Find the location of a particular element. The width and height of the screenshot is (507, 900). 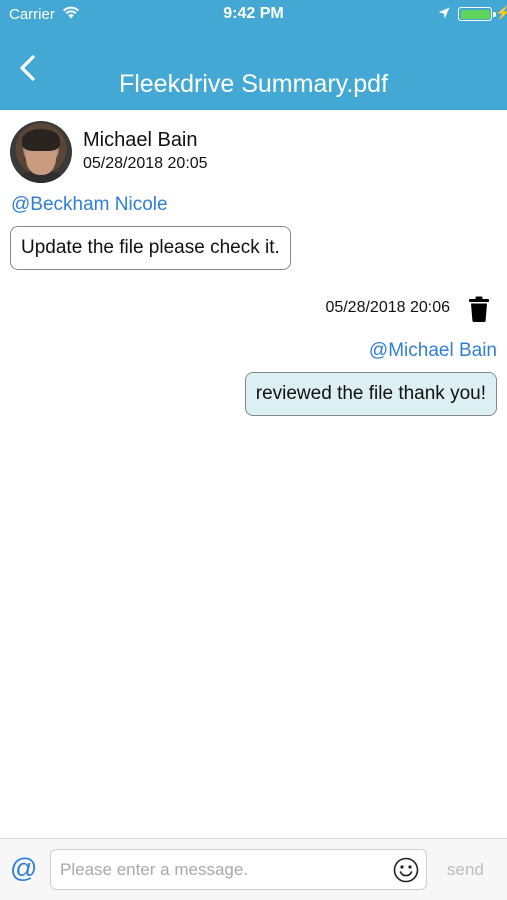

mention-link: @Michael Bain is located at coordinates (433, 351).